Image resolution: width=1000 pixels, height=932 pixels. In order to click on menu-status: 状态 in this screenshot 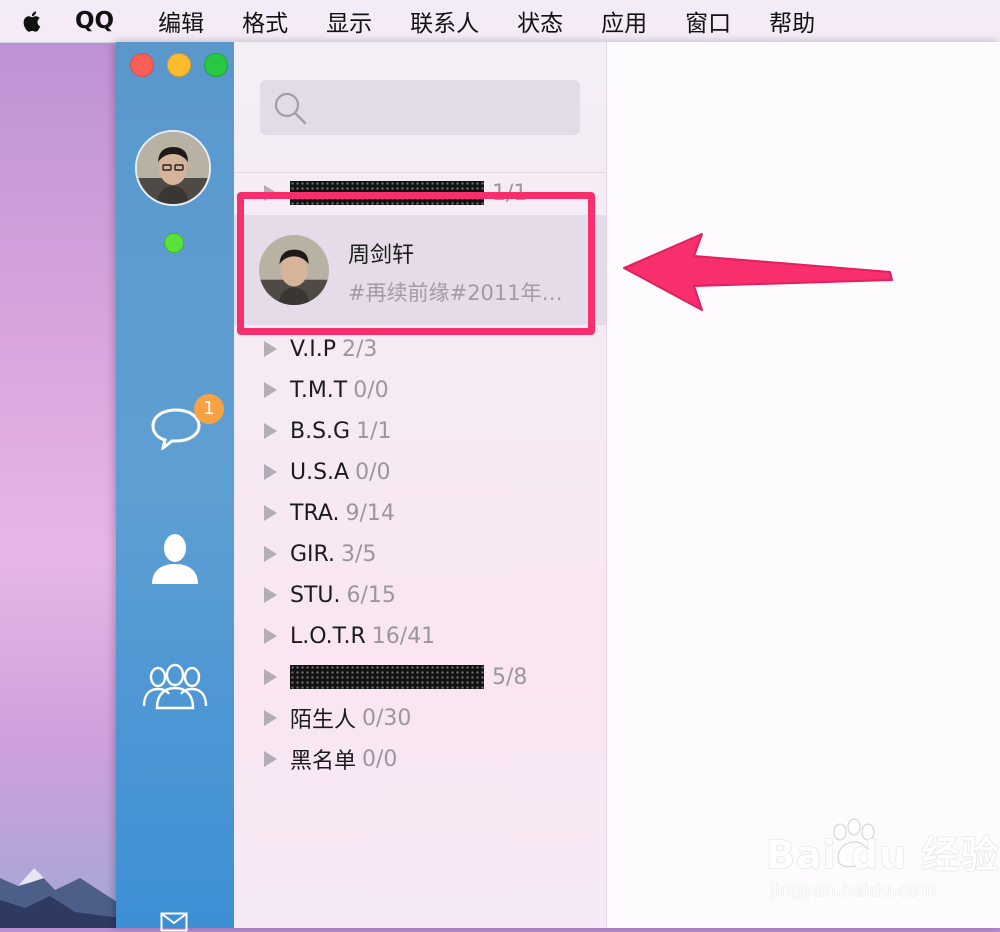, I will do `click(540, 21)`.